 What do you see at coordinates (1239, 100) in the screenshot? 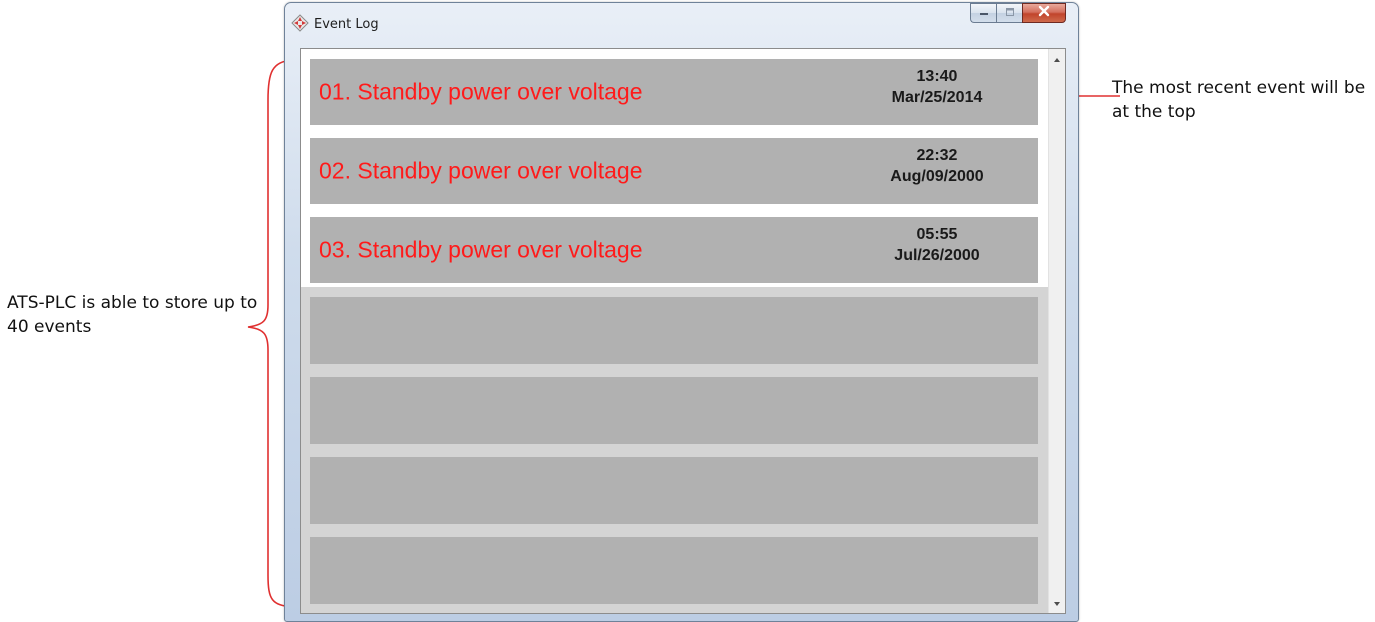
I see `recent-event-annotation: The most recent event will be at the top` at bounding box center [1239, 100].